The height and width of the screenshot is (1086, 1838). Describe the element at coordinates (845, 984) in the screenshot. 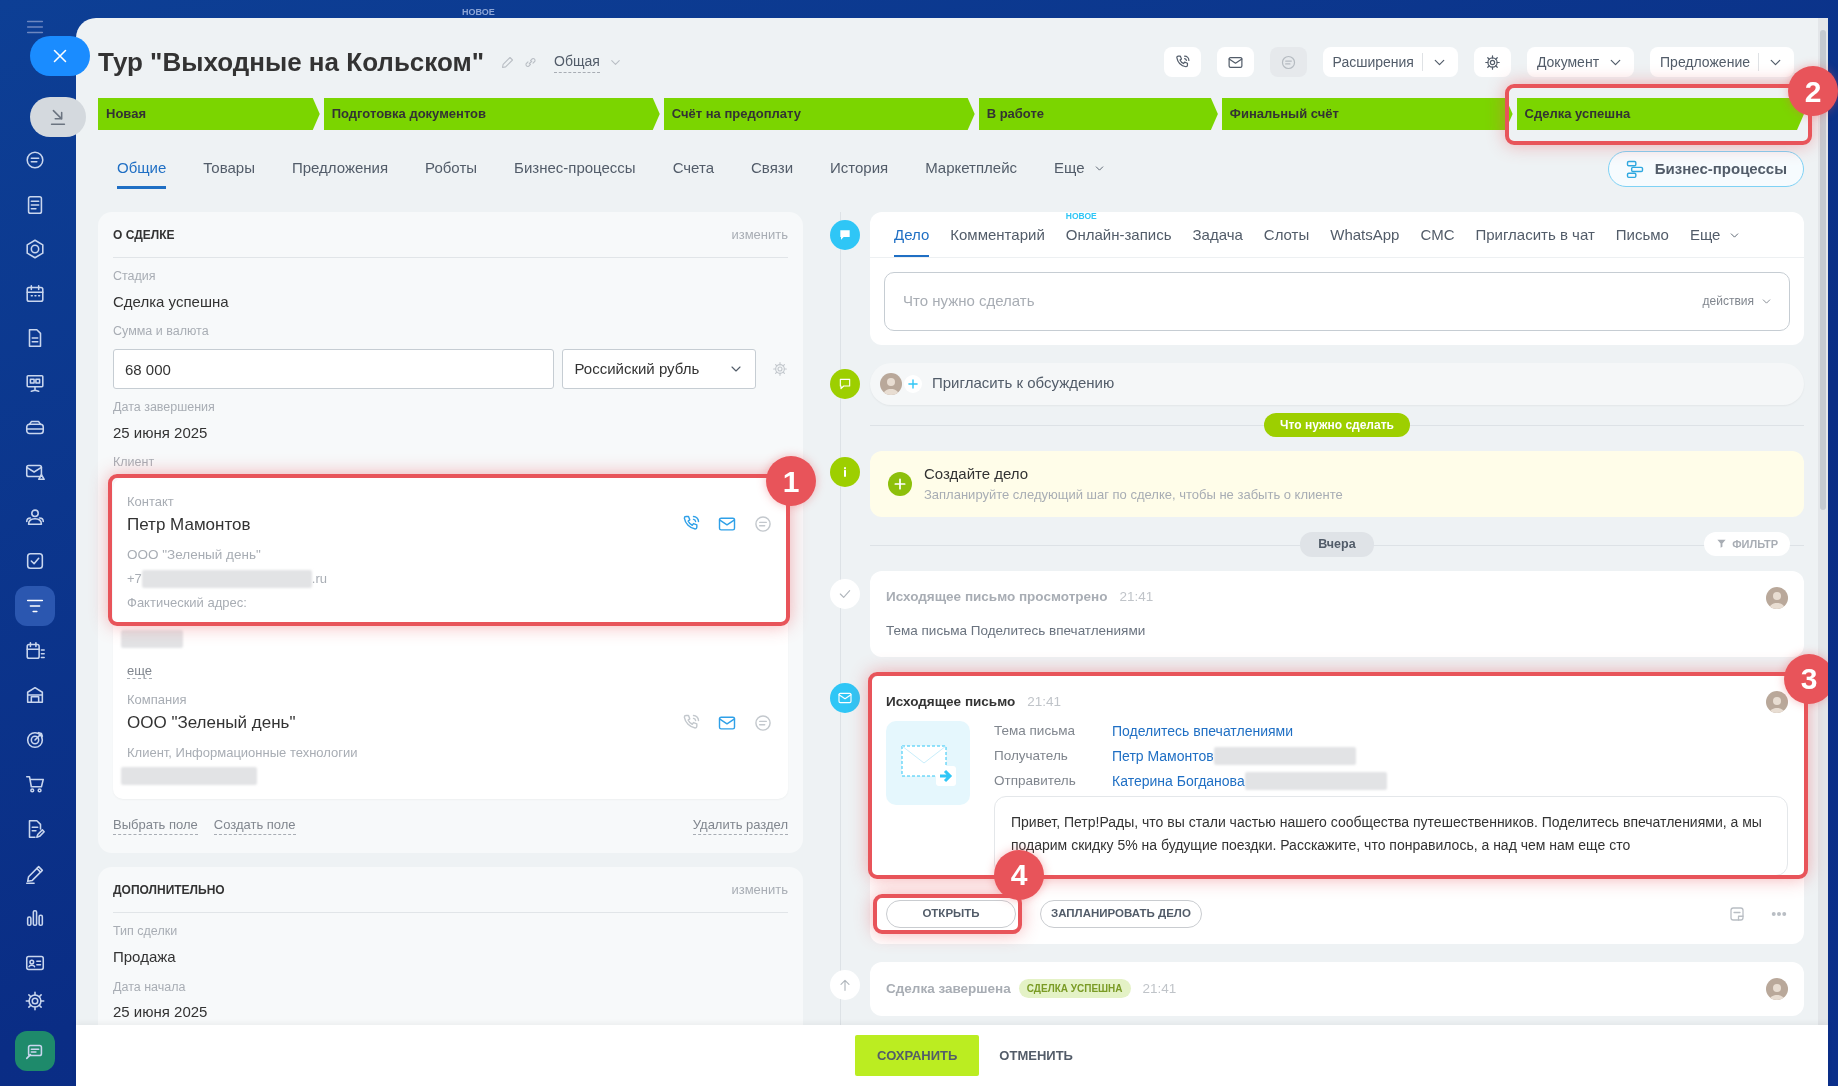

I see `arrow-up-icon` at that location.